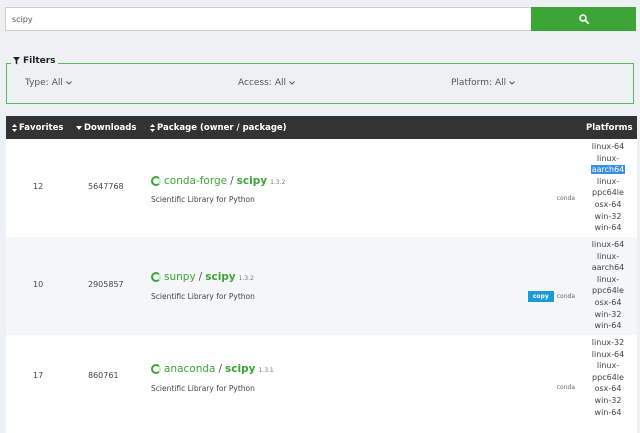  What do you see at coordinates (195, 181) in the screenshot?
I see `owner-link: conda-forge` at bounding box center [195, 181].